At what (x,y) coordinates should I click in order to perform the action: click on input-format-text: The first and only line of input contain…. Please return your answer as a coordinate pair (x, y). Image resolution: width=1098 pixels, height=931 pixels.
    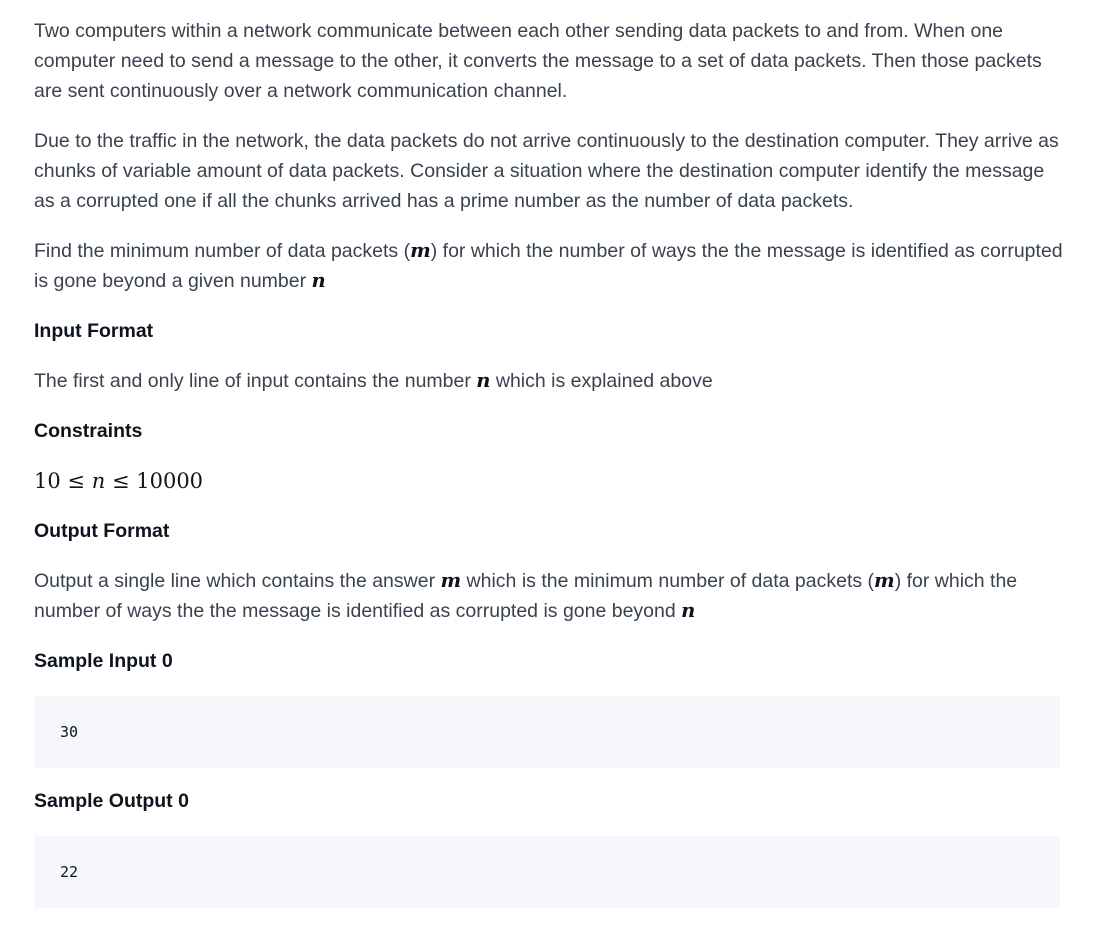
    Looking at the image, I should click on (549, 381).